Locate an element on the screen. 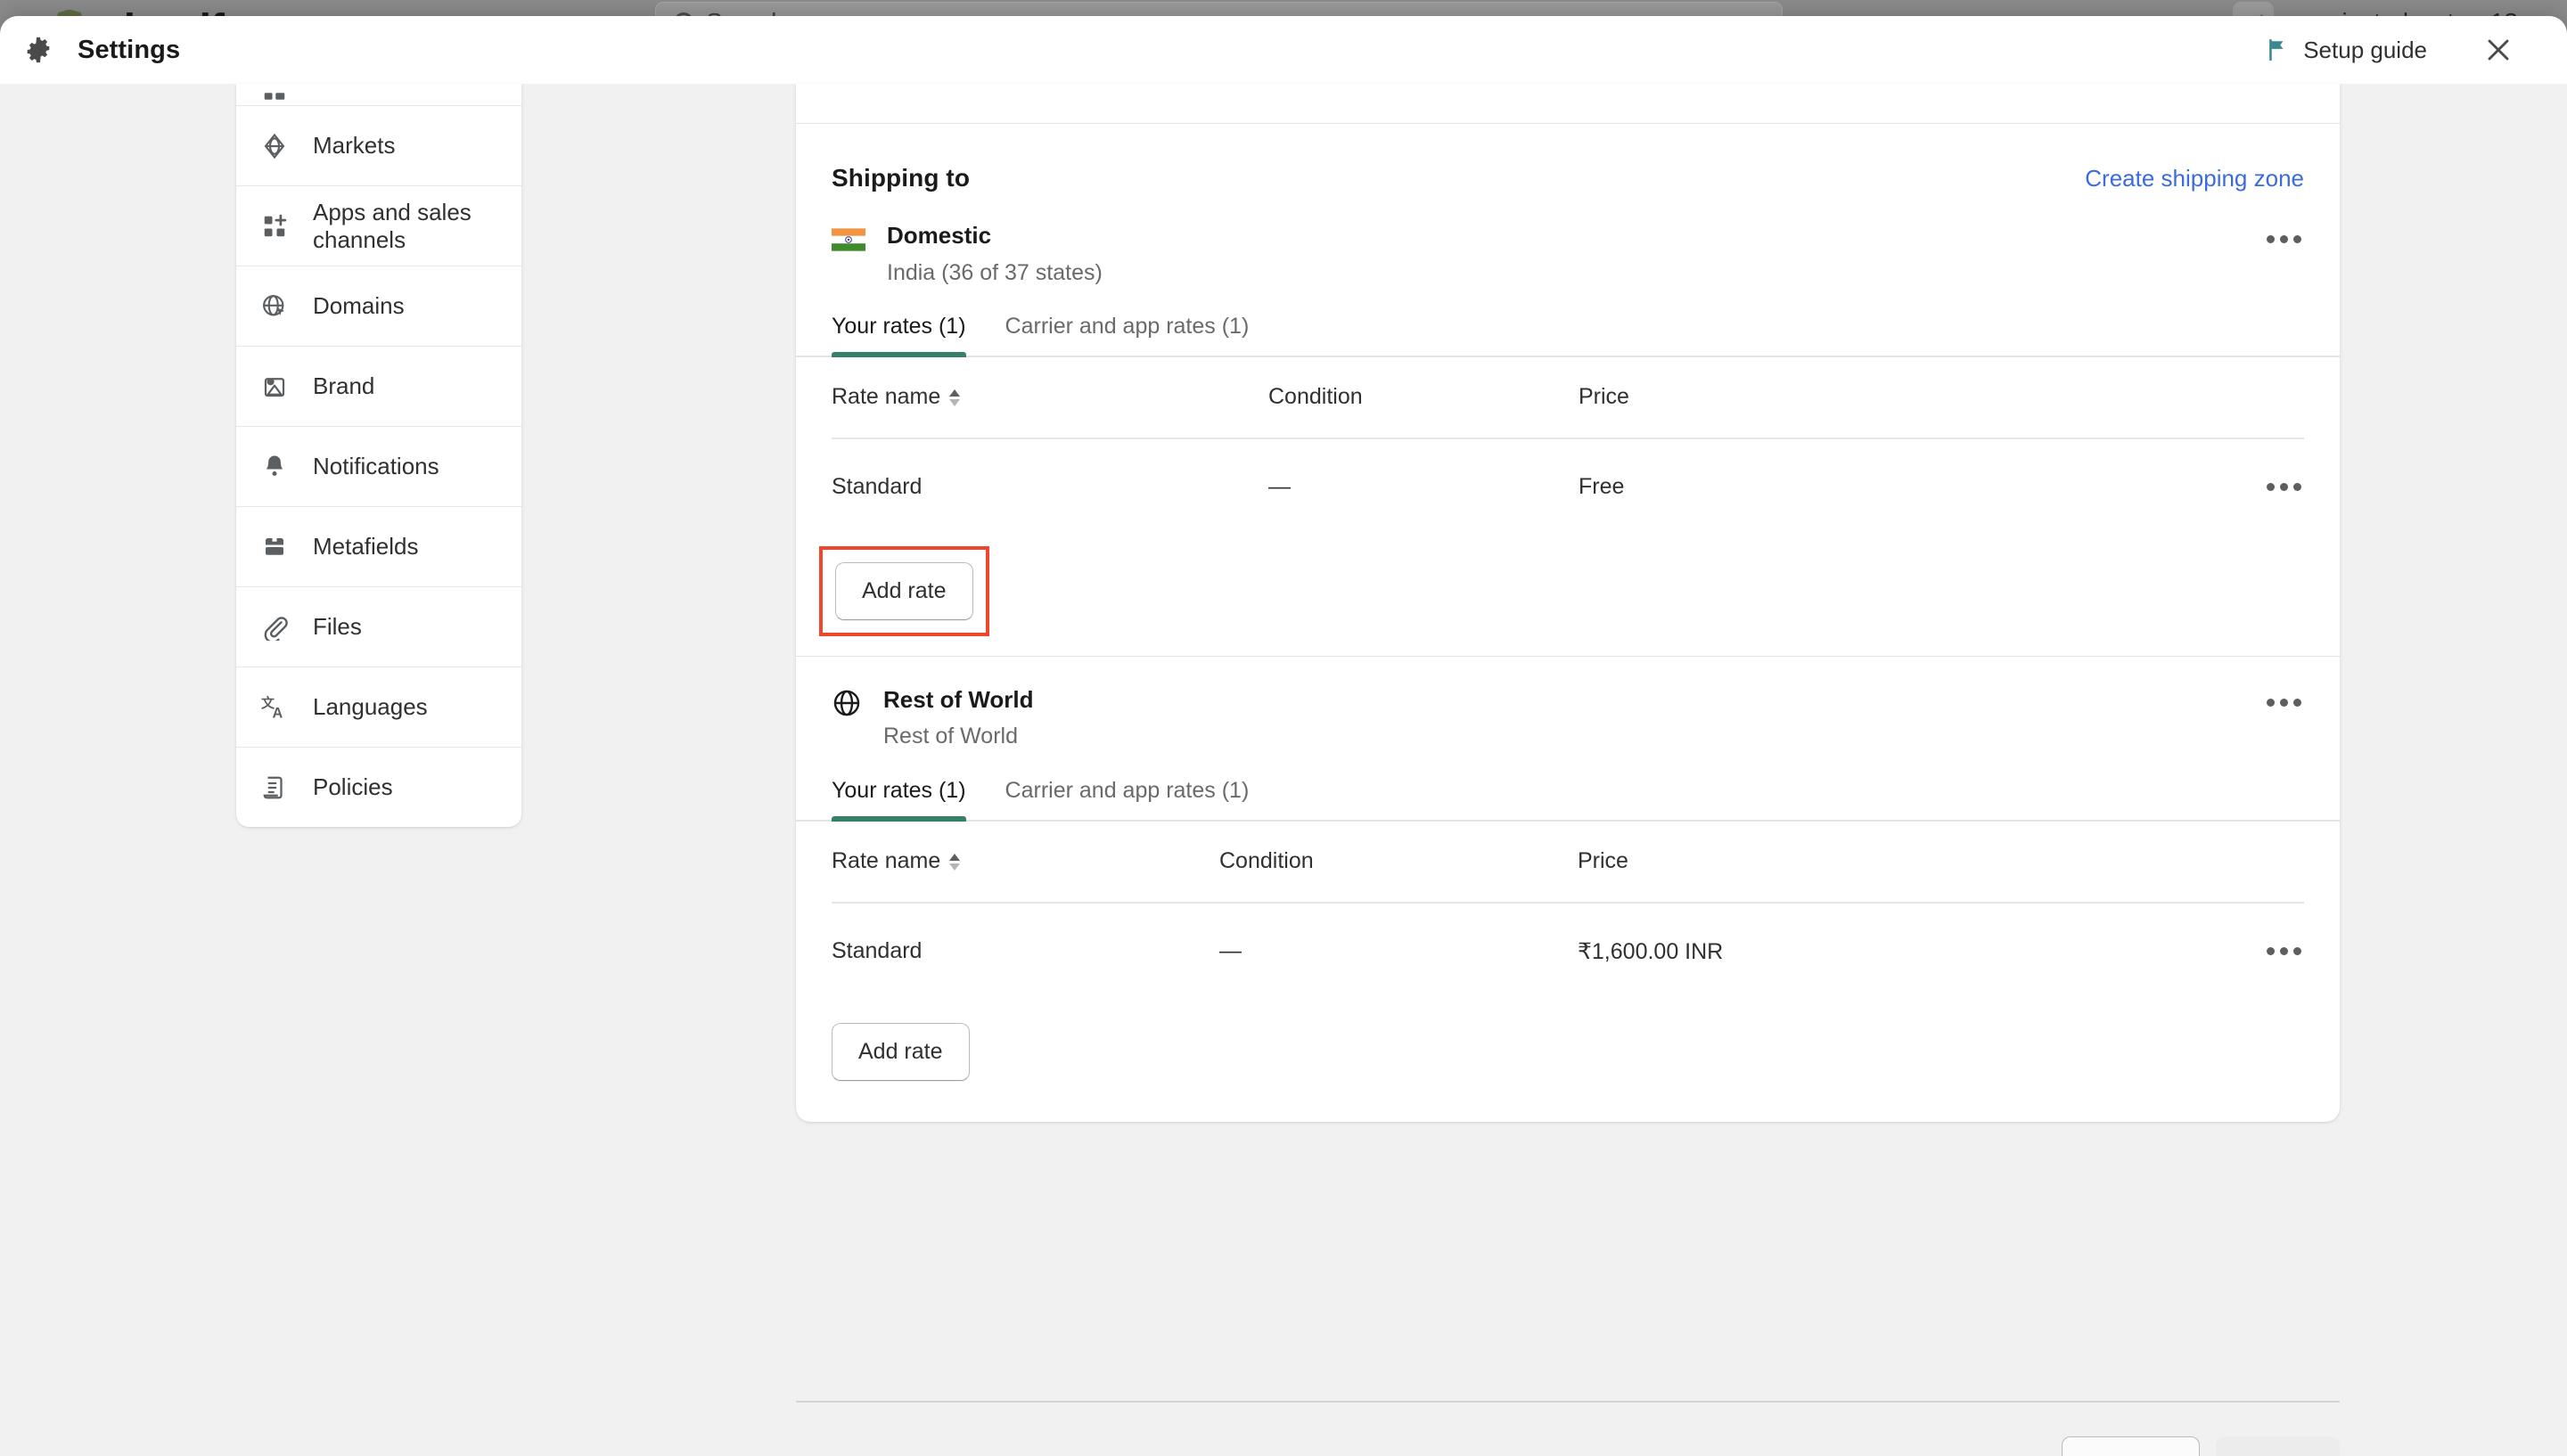 This screenshot has height=1456, width=2567. close-icon is located at coordinates (2499, 50).